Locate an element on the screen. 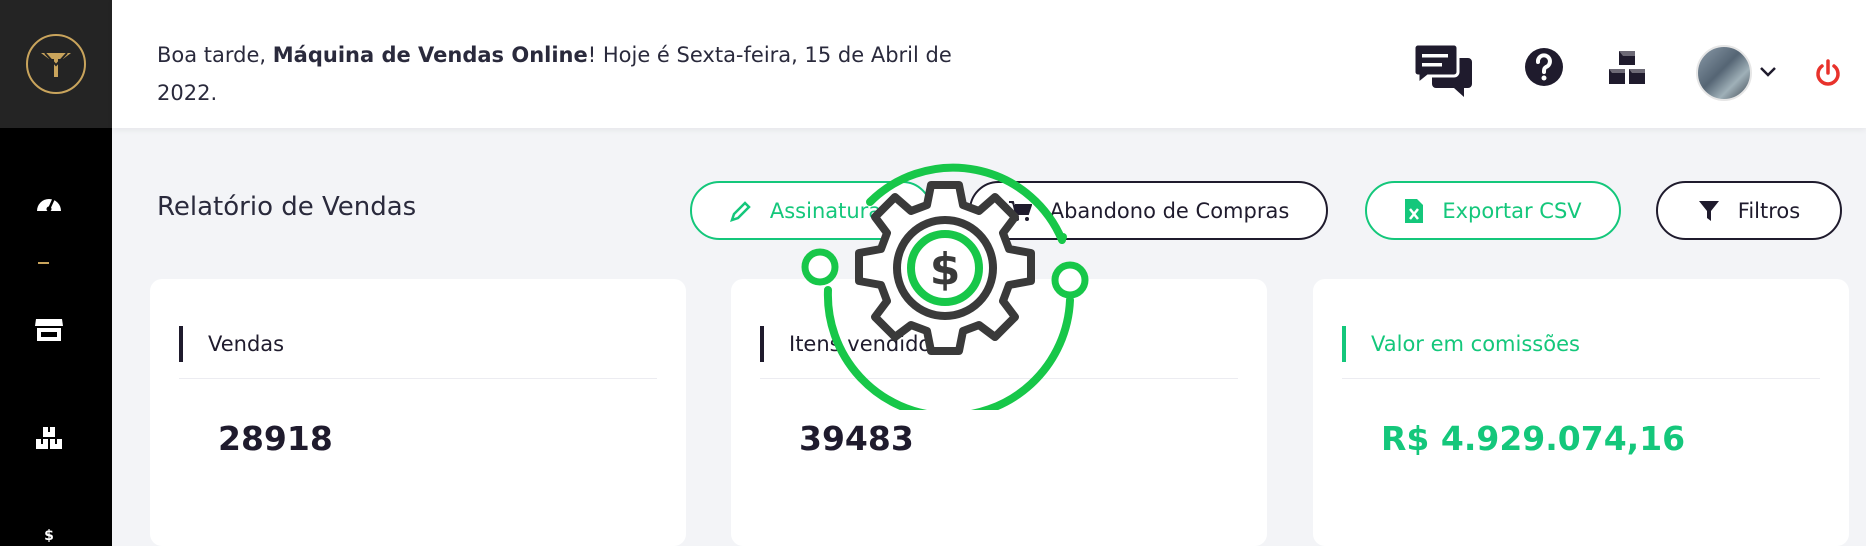 This screenshot has width=1866, height=546. itens-vendidos-value: 39483 is located at coordinates (856, 438).